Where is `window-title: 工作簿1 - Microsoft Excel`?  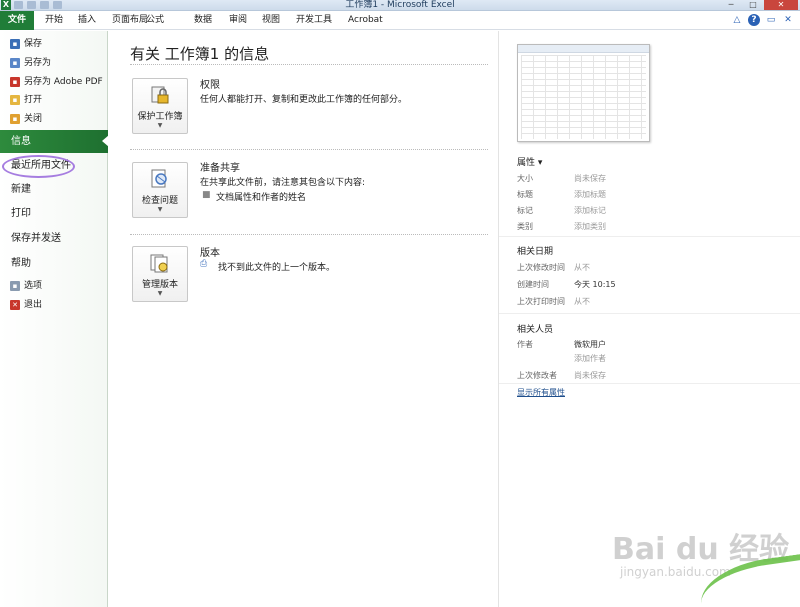
window-title: 工作簿1 - Microsoft Excel is located at coordinates (400, 5).